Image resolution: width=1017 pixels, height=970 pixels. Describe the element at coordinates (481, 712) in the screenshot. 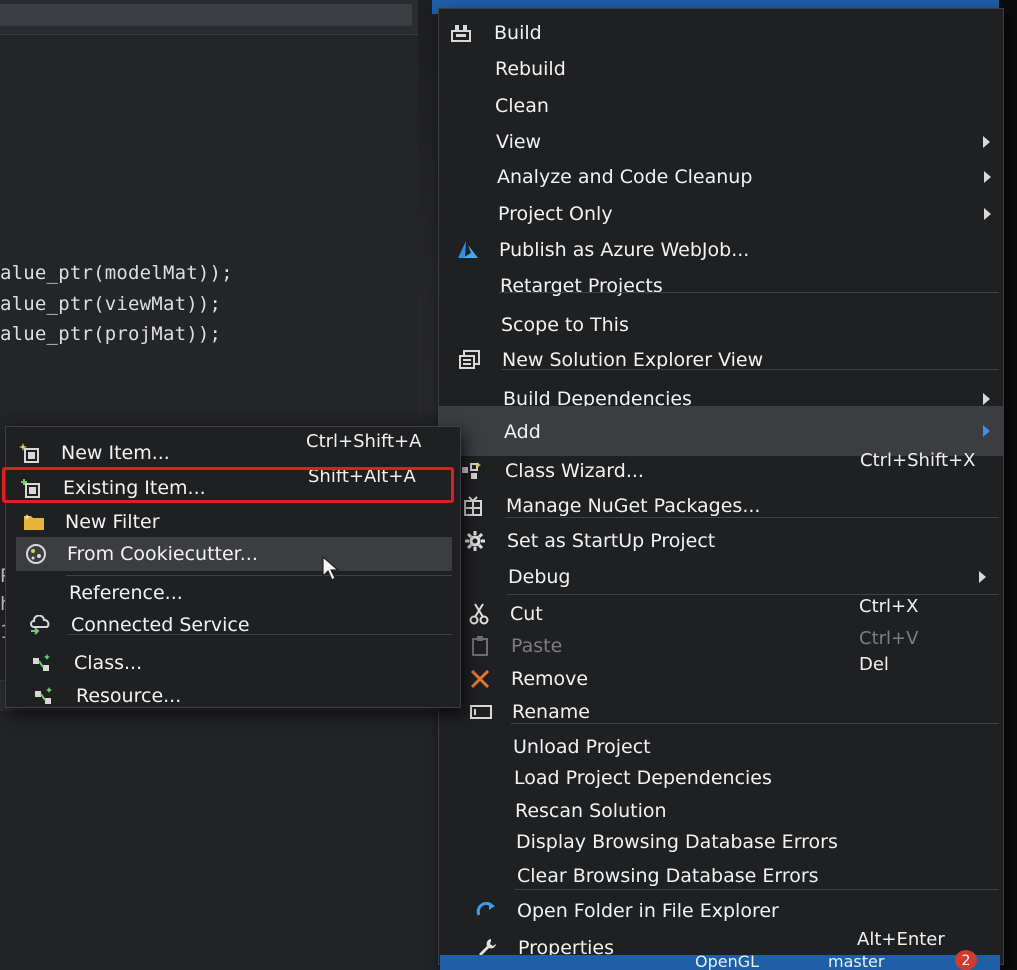

I see `rename-icon` at that location.